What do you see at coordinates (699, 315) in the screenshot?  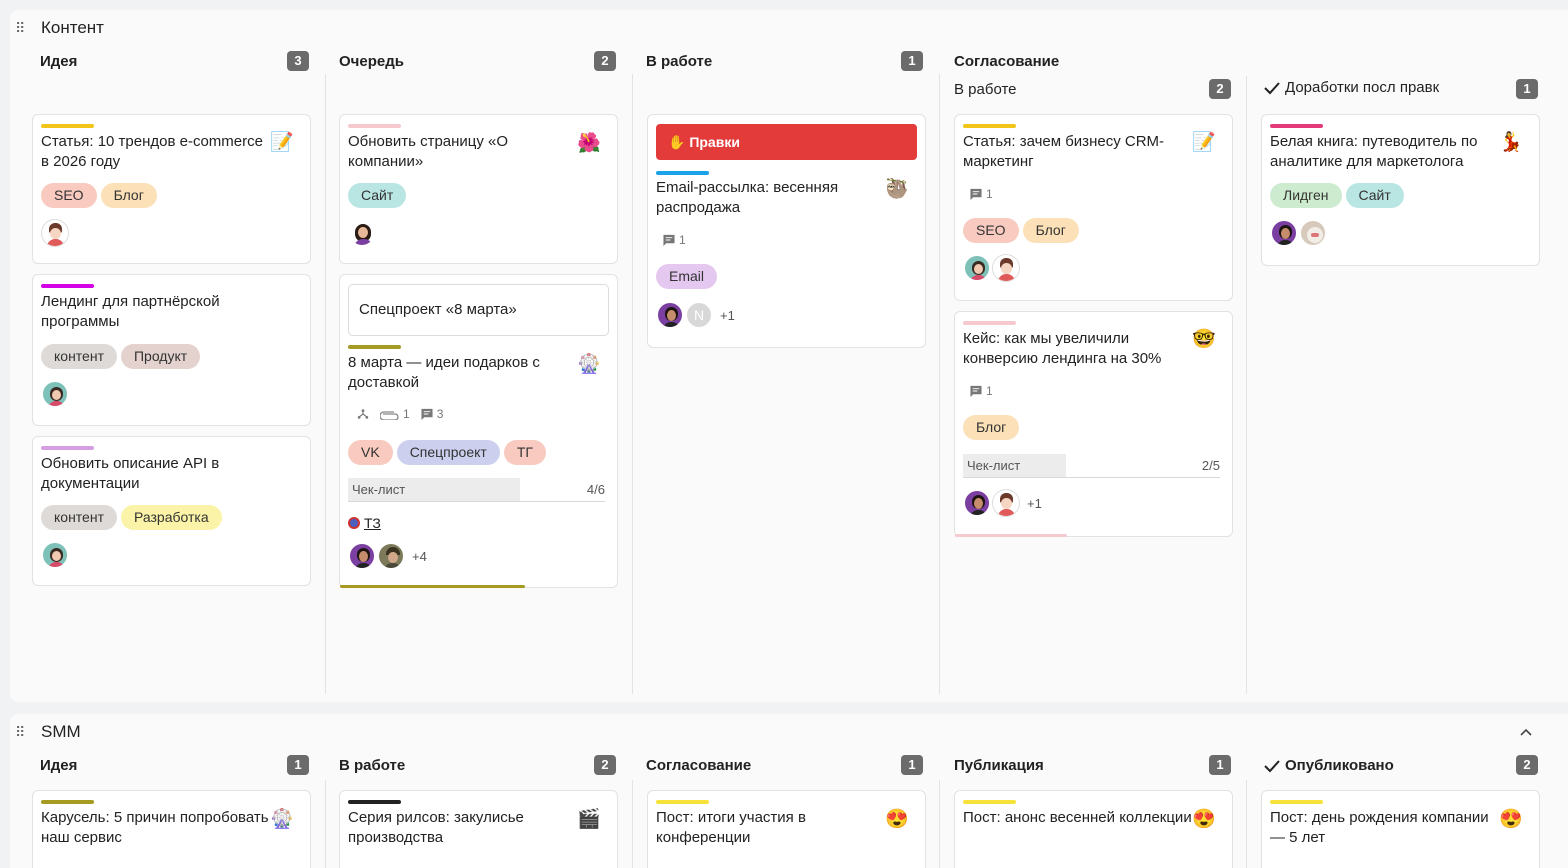 I see `avatar-initial: N` at bounding box center [699, 315].